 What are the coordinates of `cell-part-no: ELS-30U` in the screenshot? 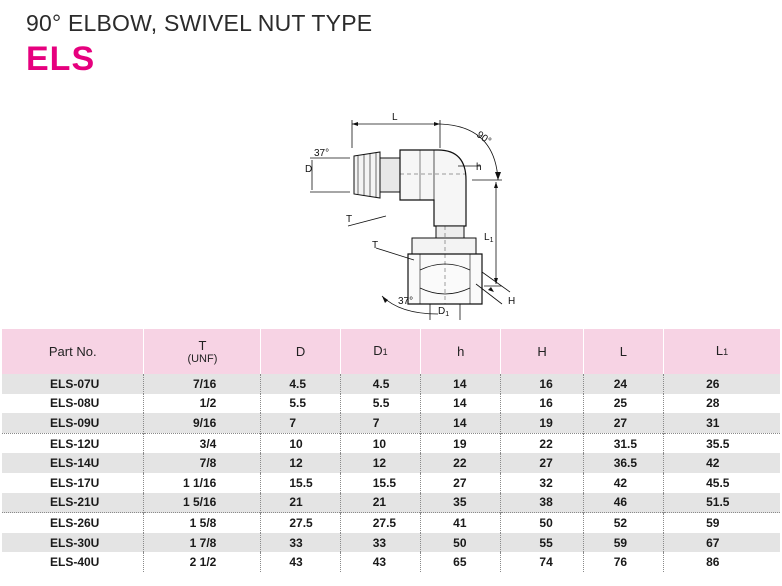 It's located at (73, 542).